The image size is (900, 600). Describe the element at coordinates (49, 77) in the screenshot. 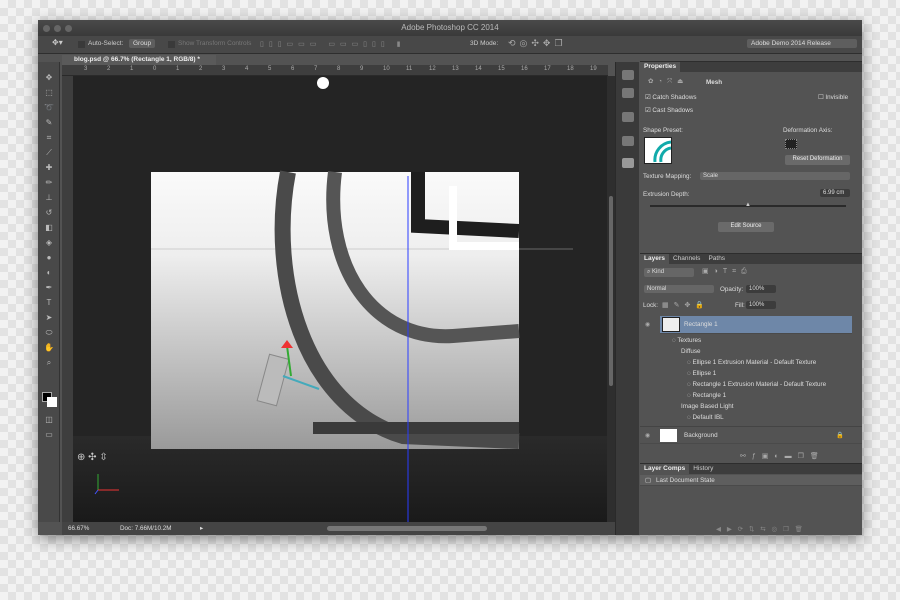

I see `move-tool-icon: ✥` at that location.